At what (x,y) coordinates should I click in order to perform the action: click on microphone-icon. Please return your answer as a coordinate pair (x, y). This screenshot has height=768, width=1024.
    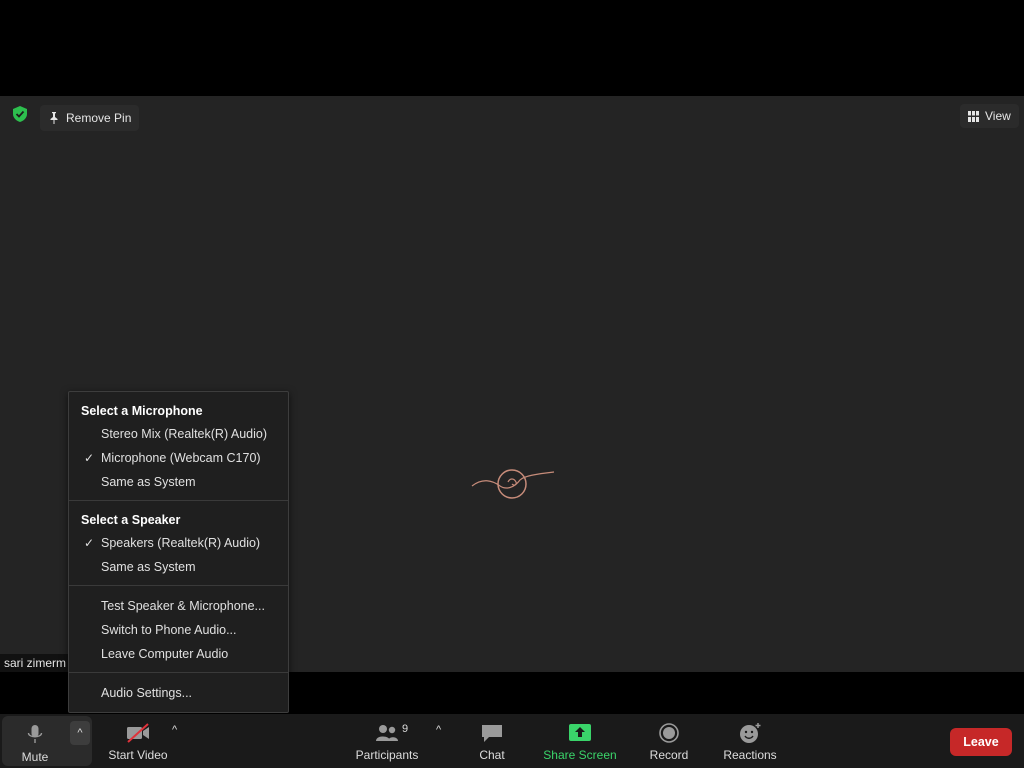
    Looking at the image, I should click on (35, 734).